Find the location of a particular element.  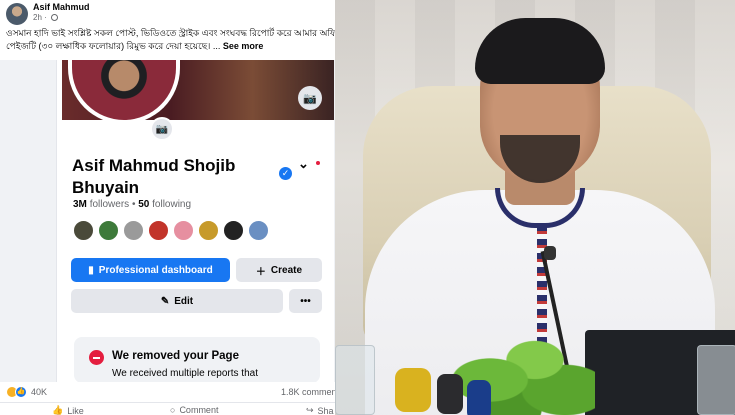

press-microphones is located at coordinates (435, 387).